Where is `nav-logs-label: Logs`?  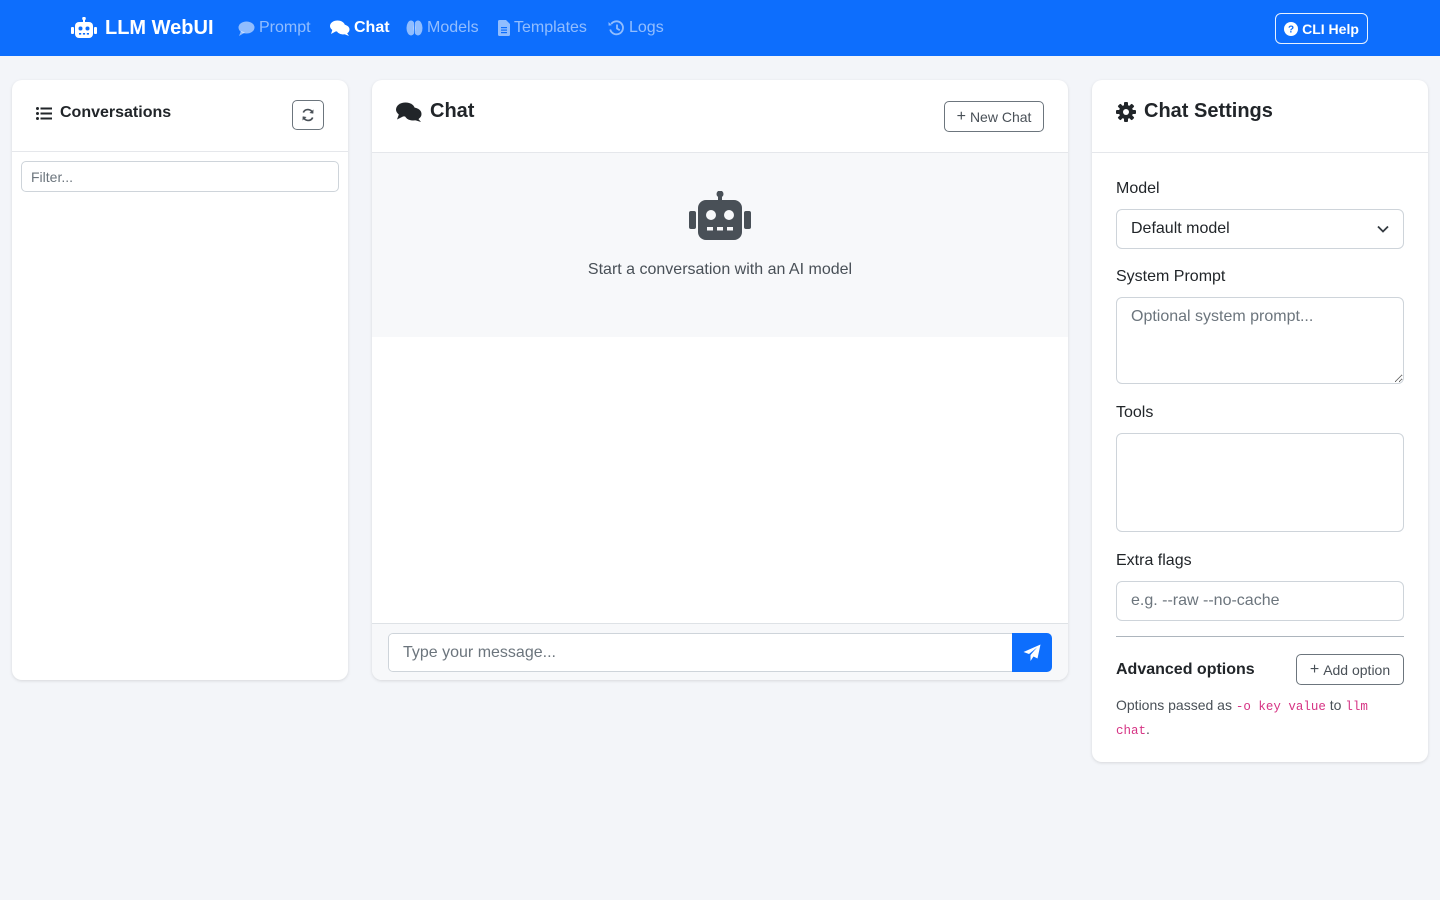
nav-logs-label: Logs is located at coordinates (646, 27).